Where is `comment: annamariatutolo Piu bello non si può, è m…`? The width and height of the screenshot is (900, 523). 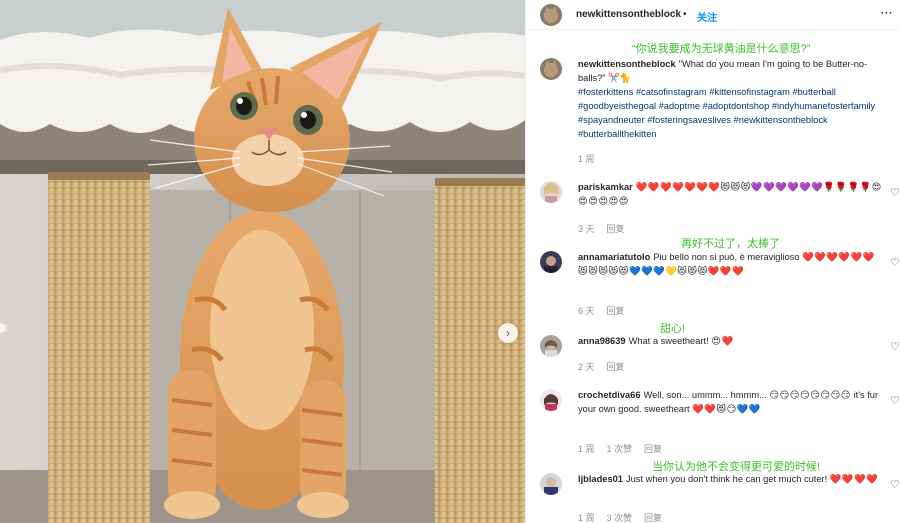
comment: annamariatutolo Piu bello non si può, è m… is located at coordinates (730, 264).